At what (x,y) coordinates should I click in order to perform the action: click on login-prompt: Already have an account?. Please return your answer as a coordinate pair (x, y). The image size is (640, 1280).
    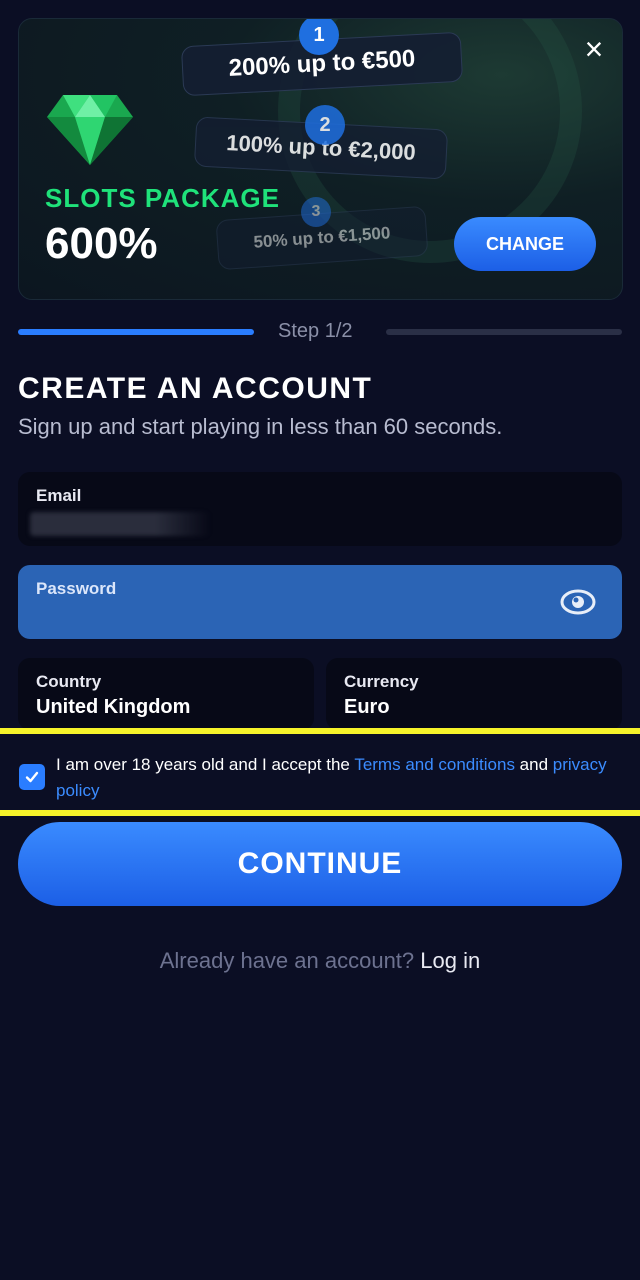
    Looking at the image, I should click on (287, 960).